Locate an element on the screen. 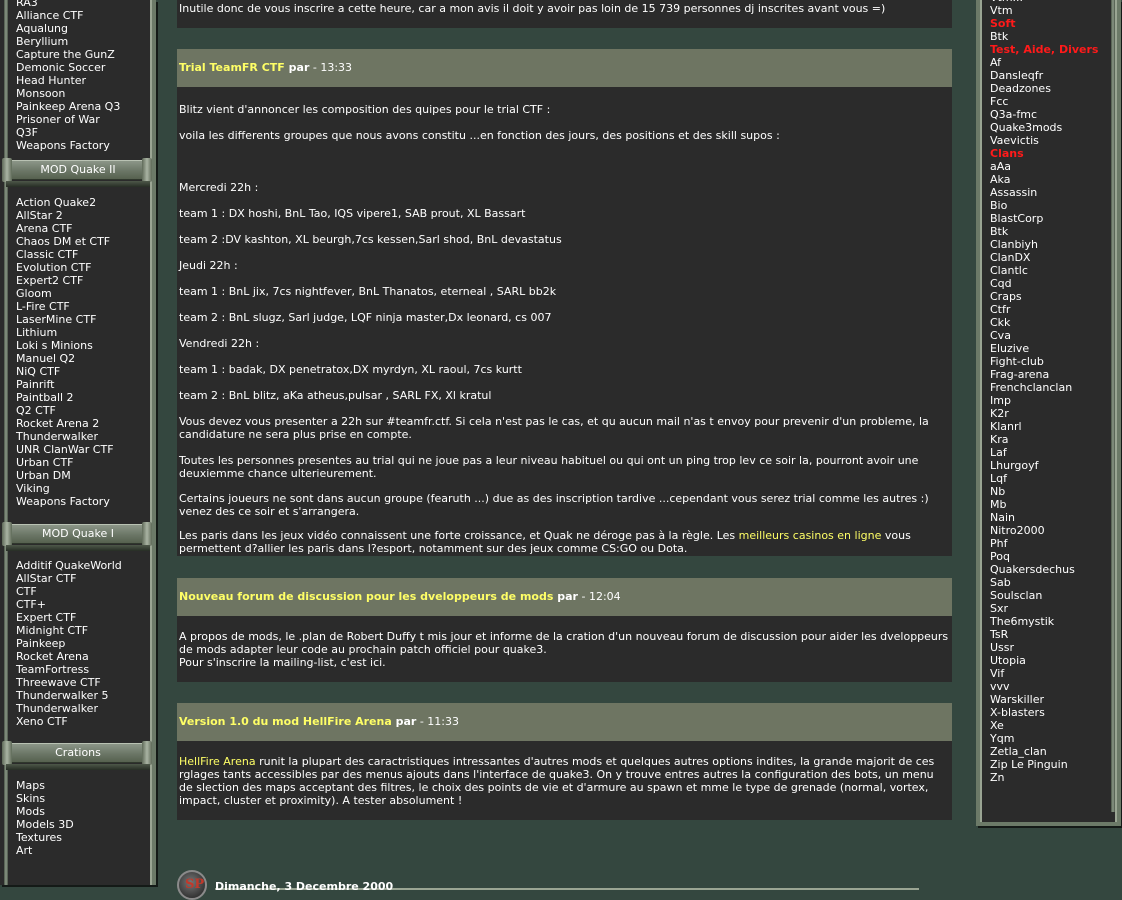 The image size is (1122, 900). site-link: Ckk is located at coordinates (1044, 322).